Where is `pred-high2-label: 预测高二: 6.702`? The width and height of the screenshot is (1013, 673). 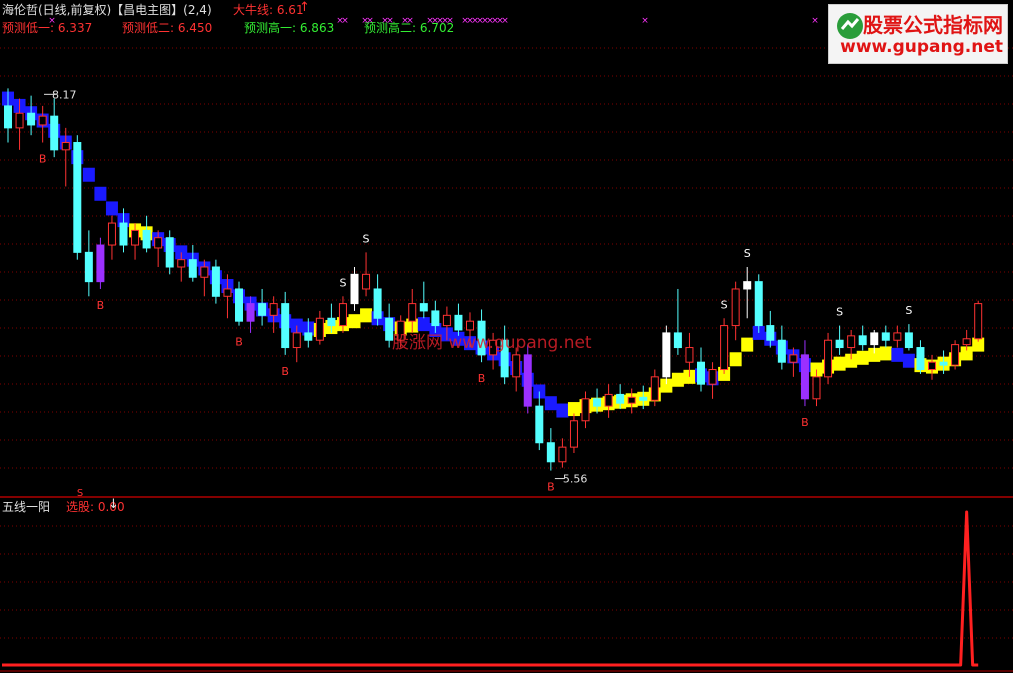 pred-high2-label: 预测高二: 6.702 is located at coordinates (409, 28).